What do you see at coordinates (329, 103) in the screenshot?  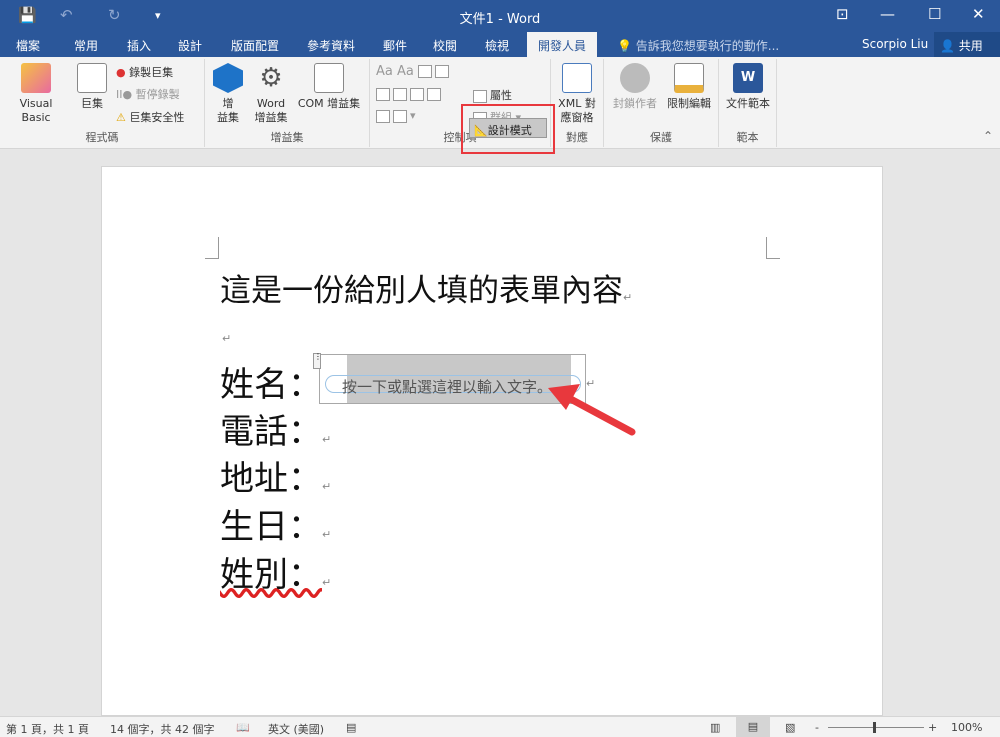 I see `com-addins-label: COM 增益集` at bounding box center [329, 103].